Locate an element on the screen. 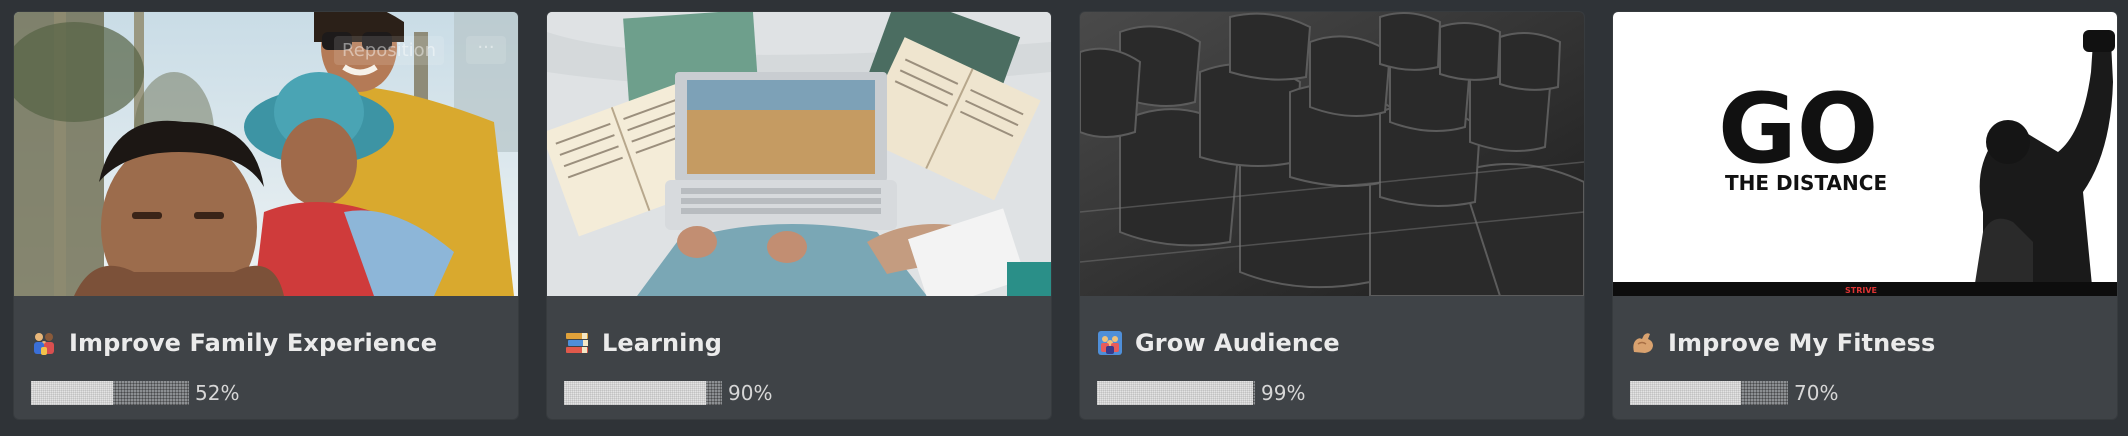  books-emoji-icon is located at coordinates (577, 343).